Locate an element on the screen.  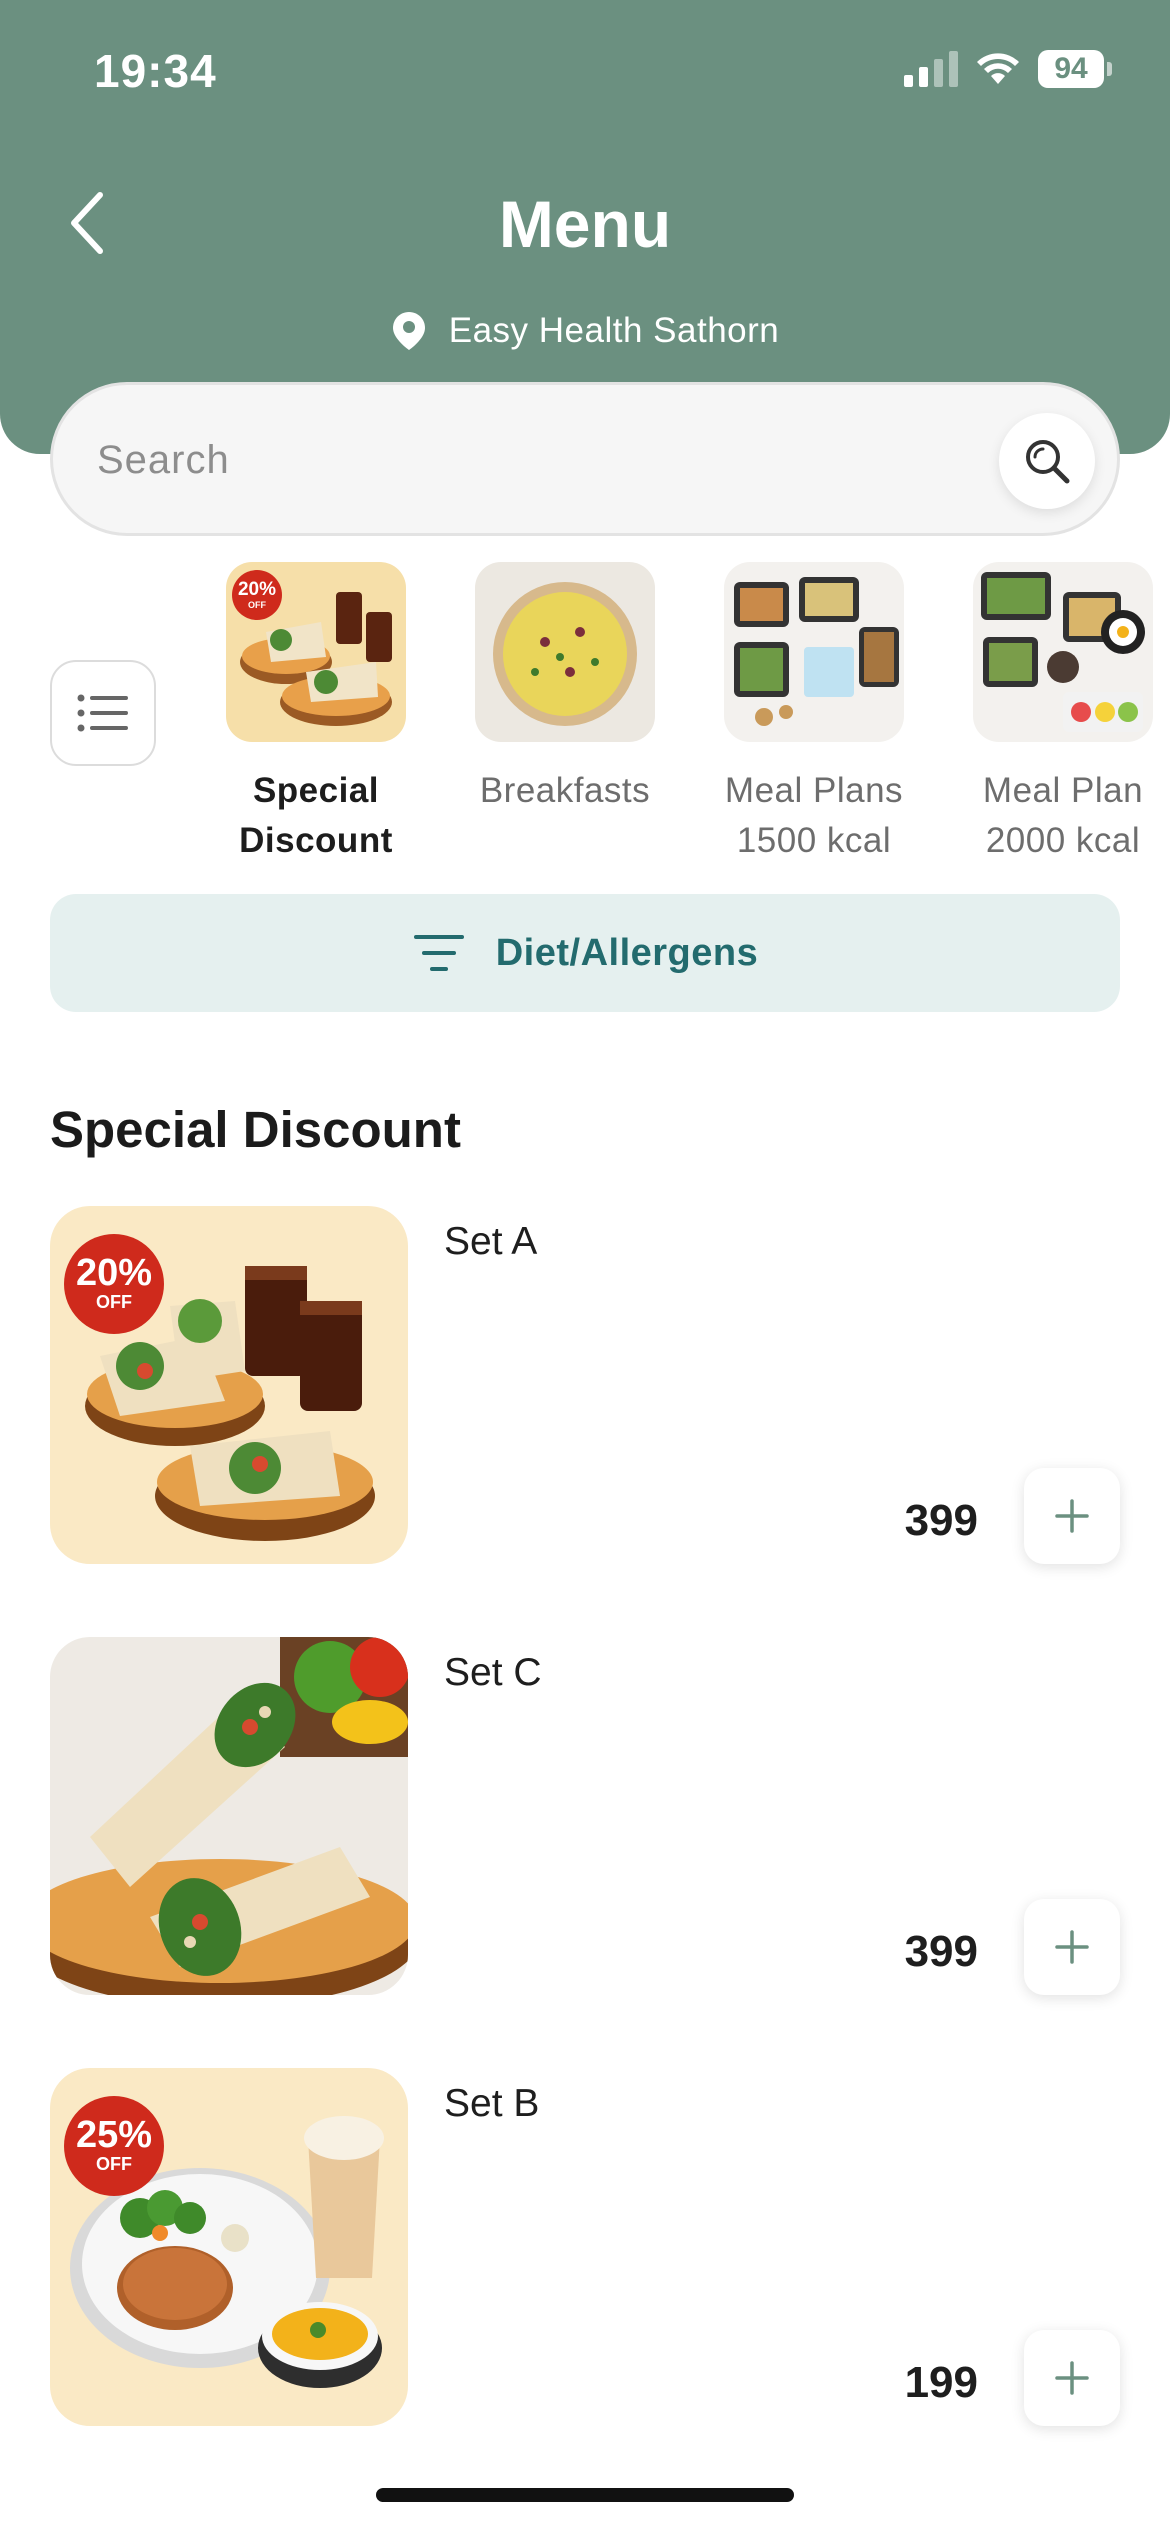
diet-allergens-label: Diet/Allergens is located at coordinates (627, 952).